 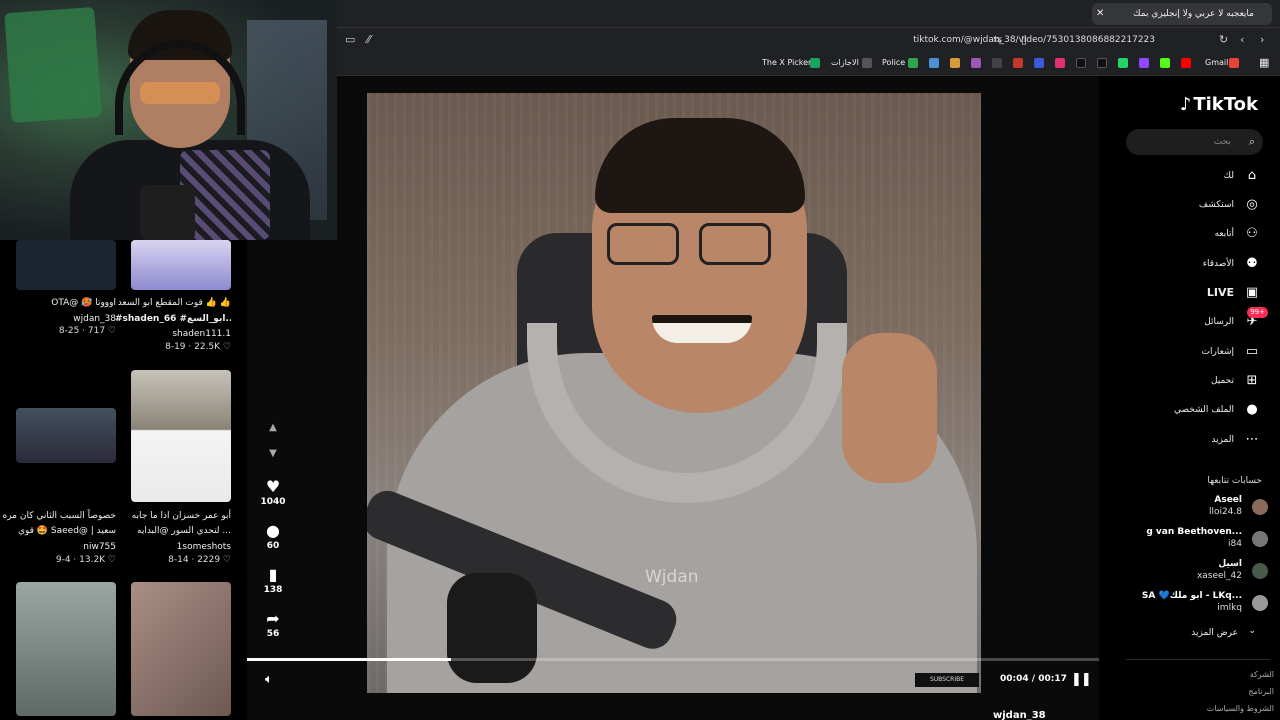 I want to click on list-icon, so click(x=867, y=63).